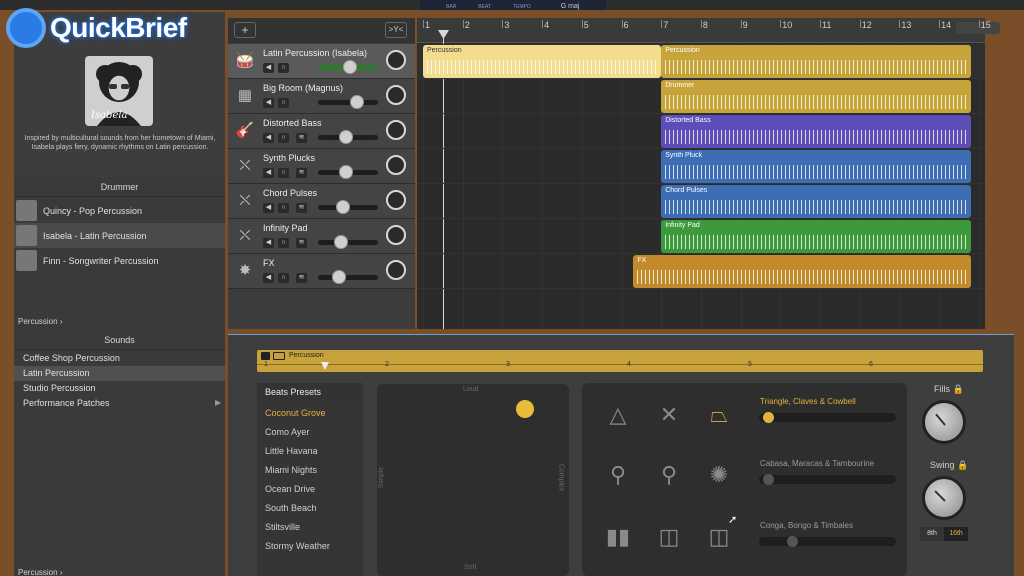 The image size is (1024, 576). Describe the element at coordinates (473, 480) in the screenshot. I see `xy-pad: Loud Soft Simple Complex` at that location.